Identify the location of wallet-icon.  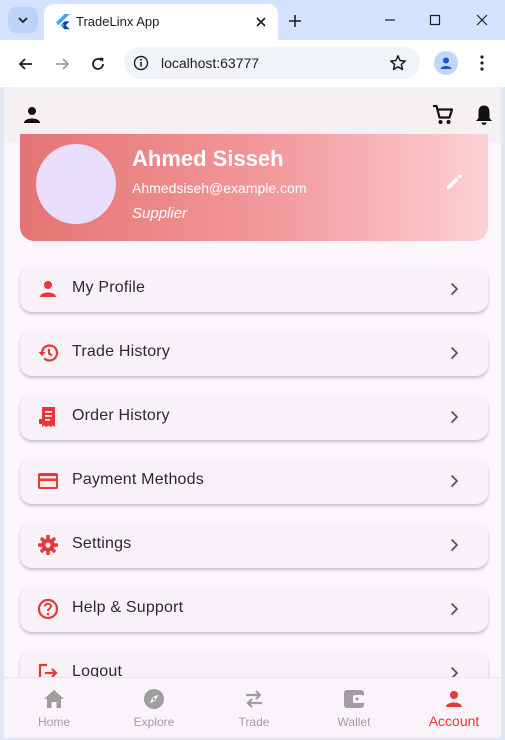
(354, 699).